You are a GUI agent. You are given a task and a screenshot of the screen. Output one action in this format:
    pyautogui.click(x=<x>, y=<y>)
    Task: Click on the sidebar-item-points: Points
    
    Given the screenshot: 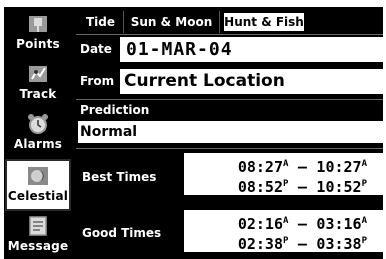 What is the action you would take?
    pyautogui.click(x=38, y=33)
    